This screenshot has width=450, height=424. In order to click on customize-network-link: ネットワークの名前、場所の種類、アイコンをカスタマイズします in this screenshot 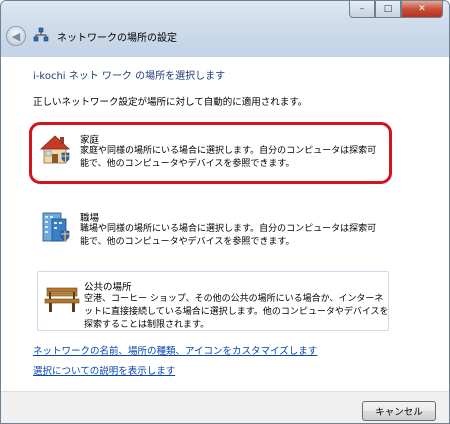, I will do `click(175, 350)`.